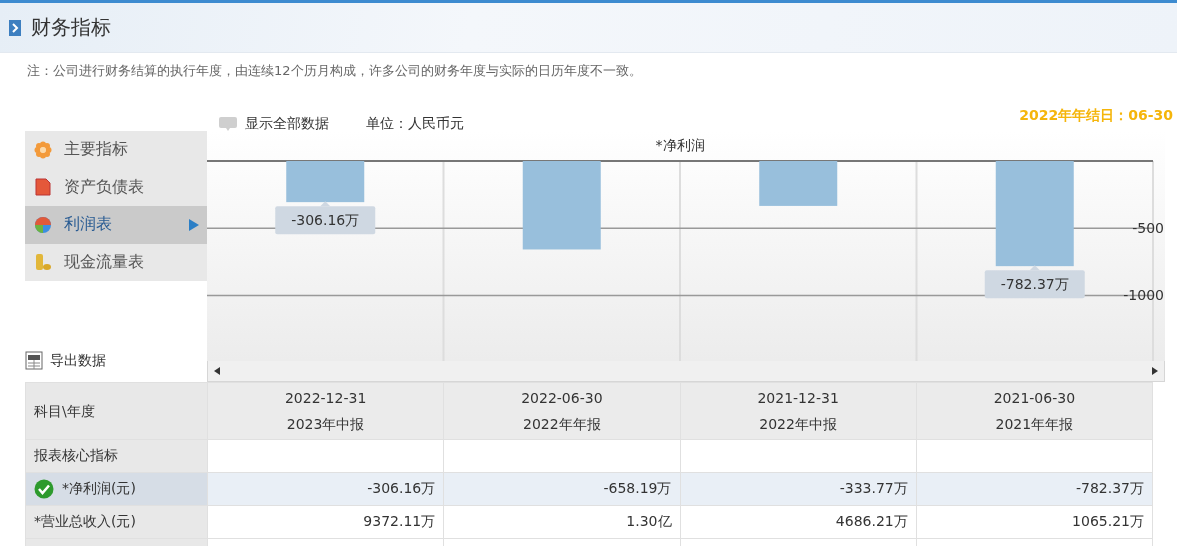  I want to click on table-cell: 报表核心指标, so click(116, 456).